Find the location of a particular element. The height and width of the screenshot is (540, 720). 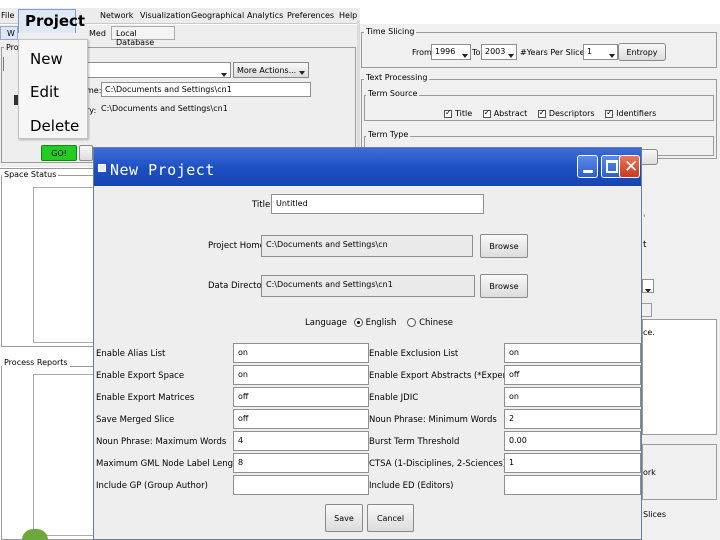

save-button: Save is located at coordinates (344, 518).